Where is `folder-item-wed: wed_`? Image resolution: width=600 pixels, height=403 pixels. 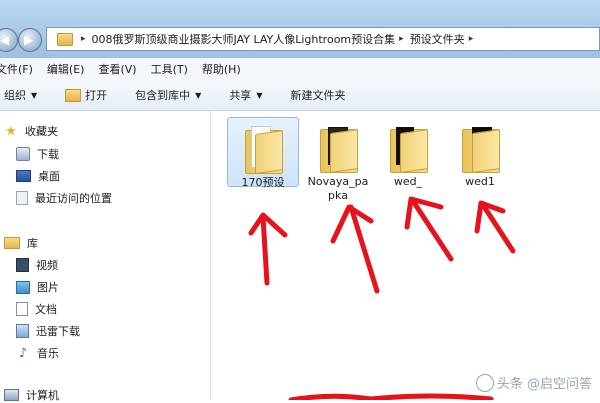
folder-item-wed: wed_ is located at coordinates (408, 154).